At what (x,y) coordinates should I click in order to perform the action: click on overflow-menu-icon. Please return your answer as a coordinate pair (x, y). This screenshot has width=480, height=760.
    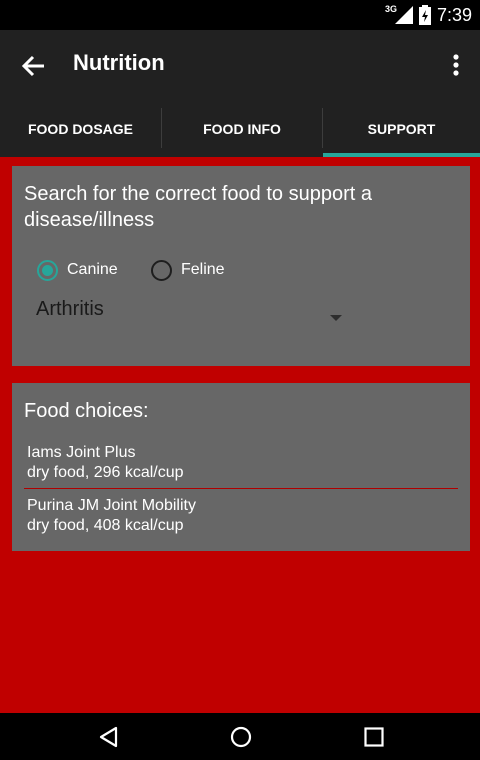
    Looking at the image, I should click on (456, 66).